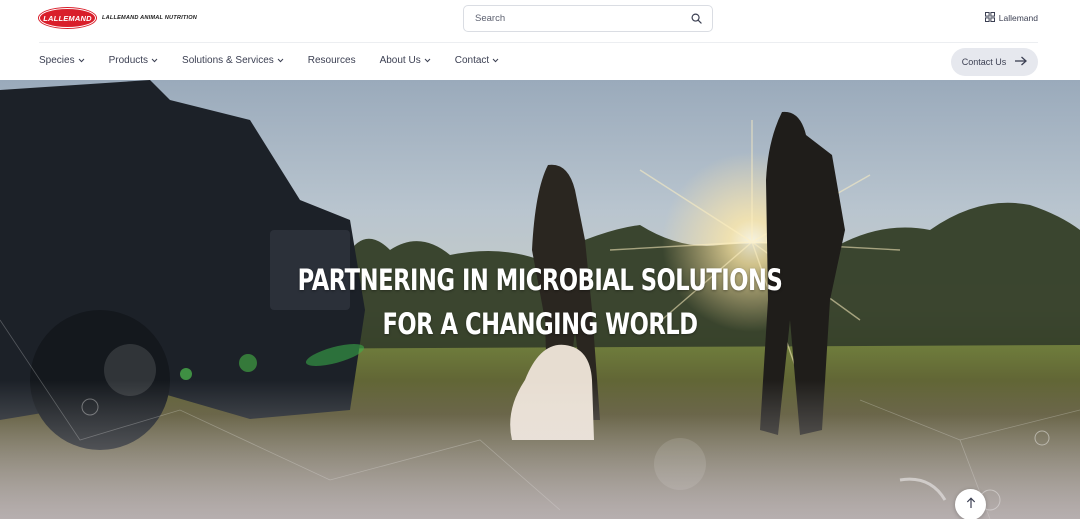 The image size is (1080, 521). I want to click on search-box, so click(588, 18).